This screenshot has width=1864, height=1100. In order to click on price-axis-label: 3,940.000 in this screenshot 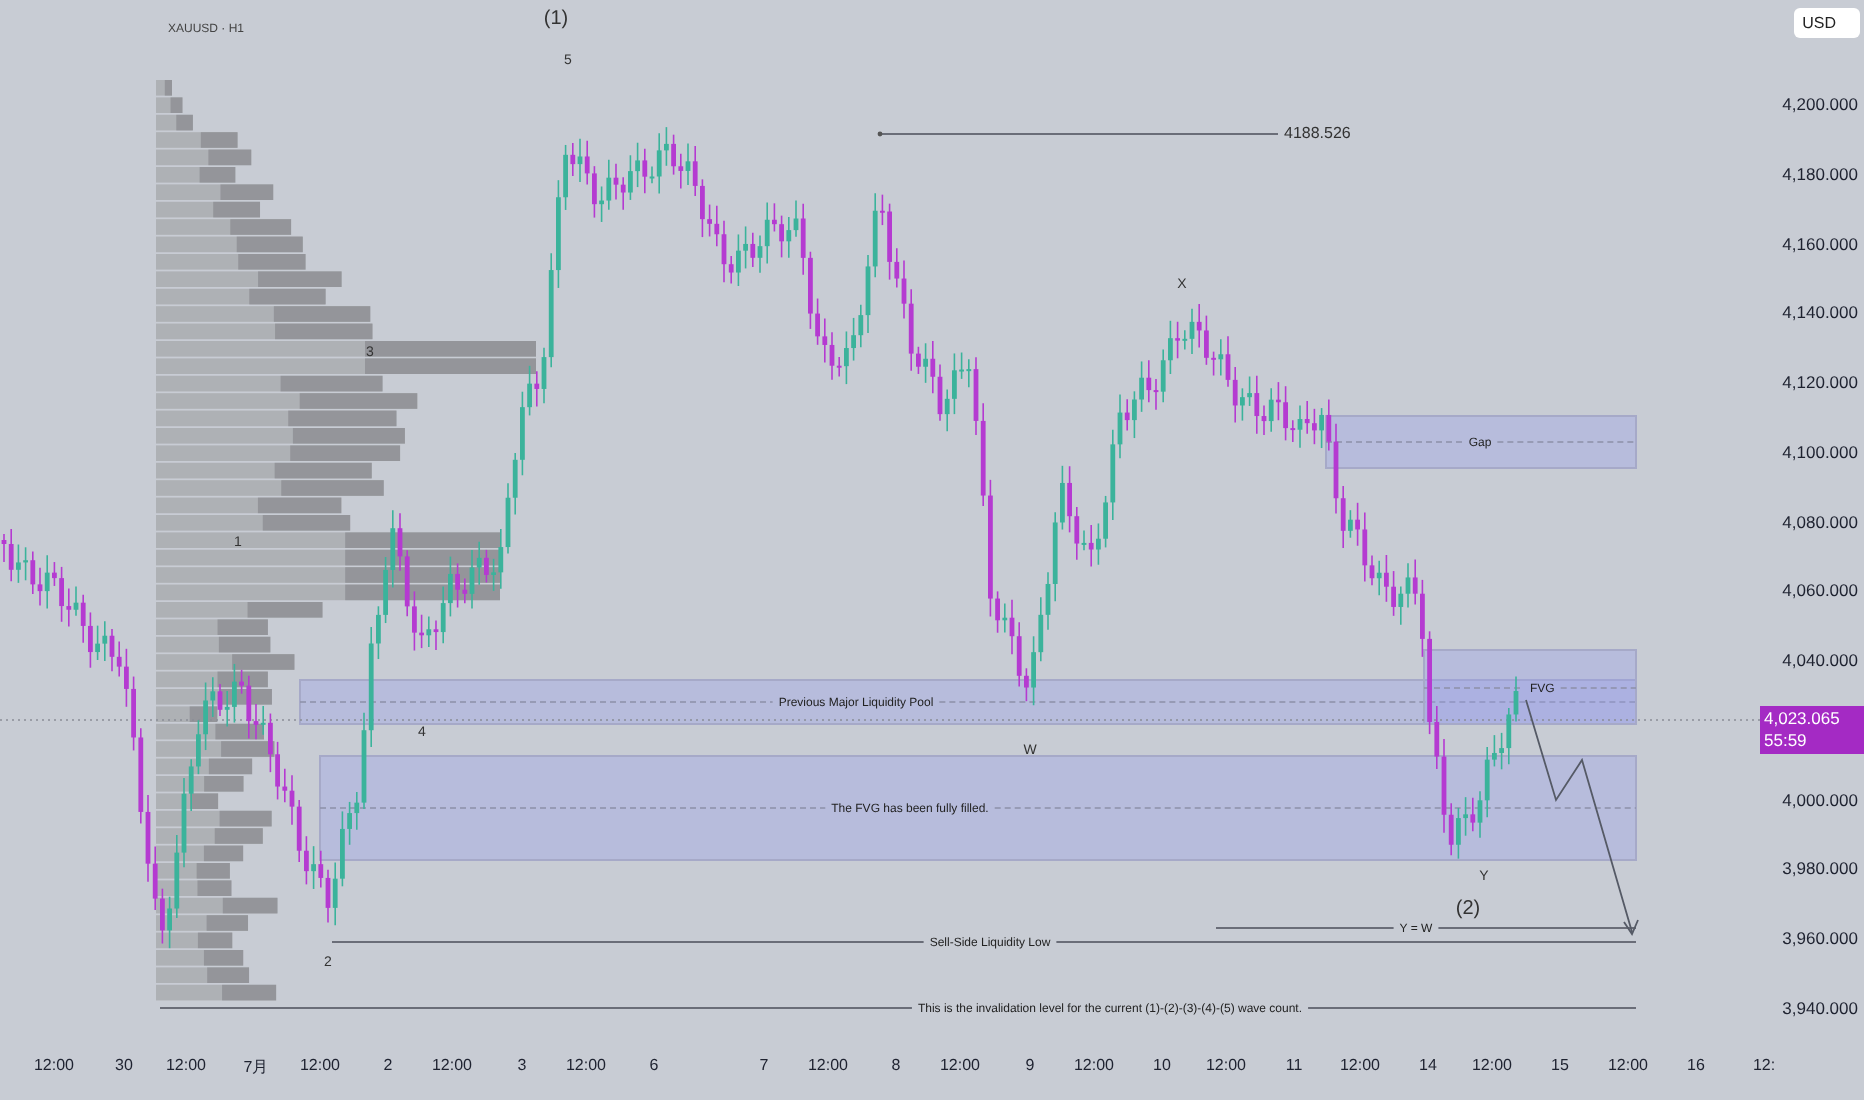, I will do `click(1820, 1008)`.